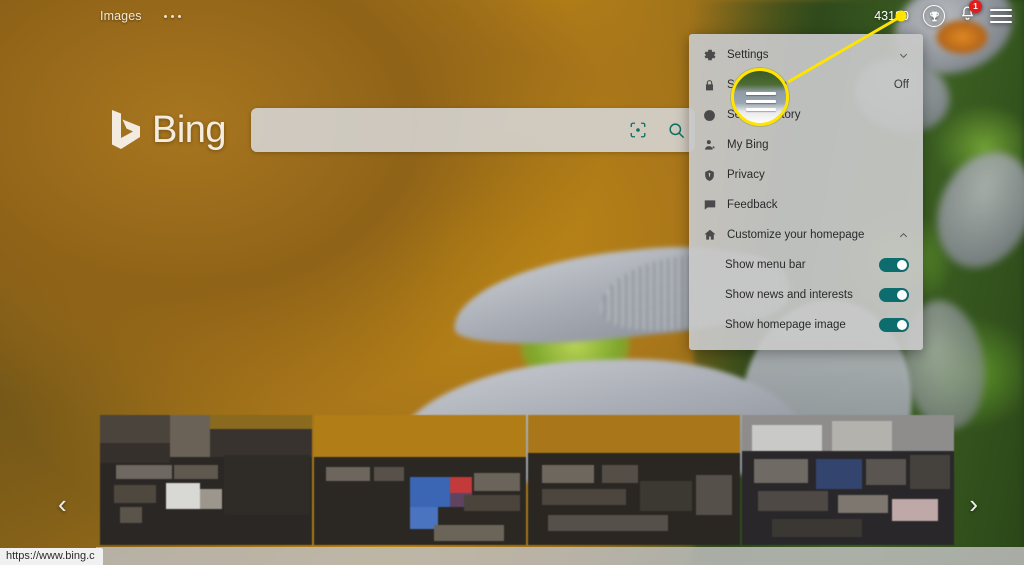 This screenshot has height=565, width=1024. What do you see at coordinates (715, 205) in the screenshot?
I see `feedback-icon` at bounding box center [715, 205].